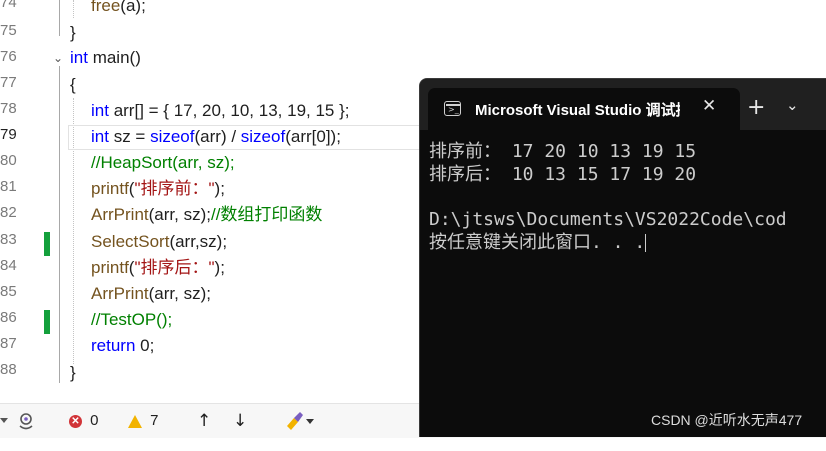 The width and height of the screenshot is (826, 451). What do you see at coordinates (154, 420) in the screenshot?
I see `warnings-count: 7` at bounding box center [154, 420].